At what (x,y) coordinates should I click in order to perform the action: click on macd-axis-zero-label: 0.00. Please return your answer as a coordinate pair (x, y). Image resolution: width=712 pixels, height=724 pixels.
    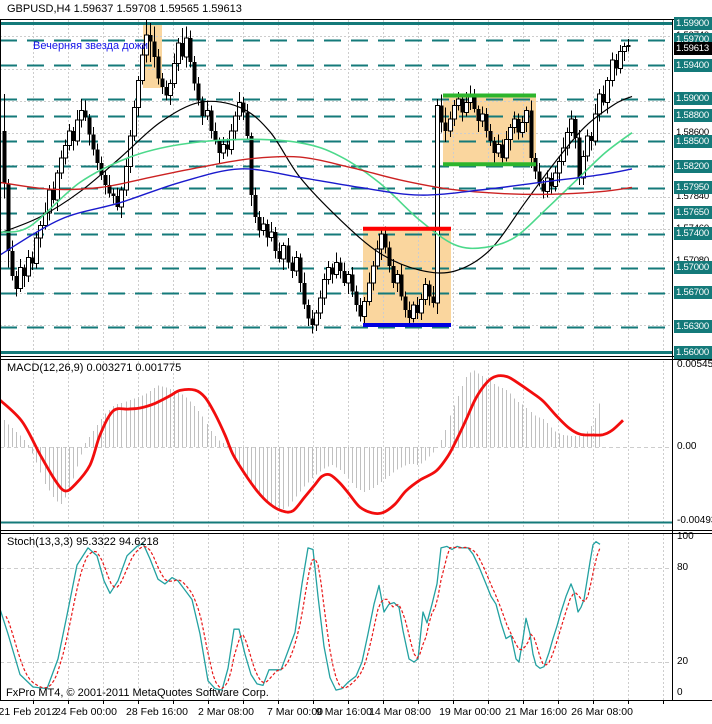
    Looking at the image, I should click on (687, 446).